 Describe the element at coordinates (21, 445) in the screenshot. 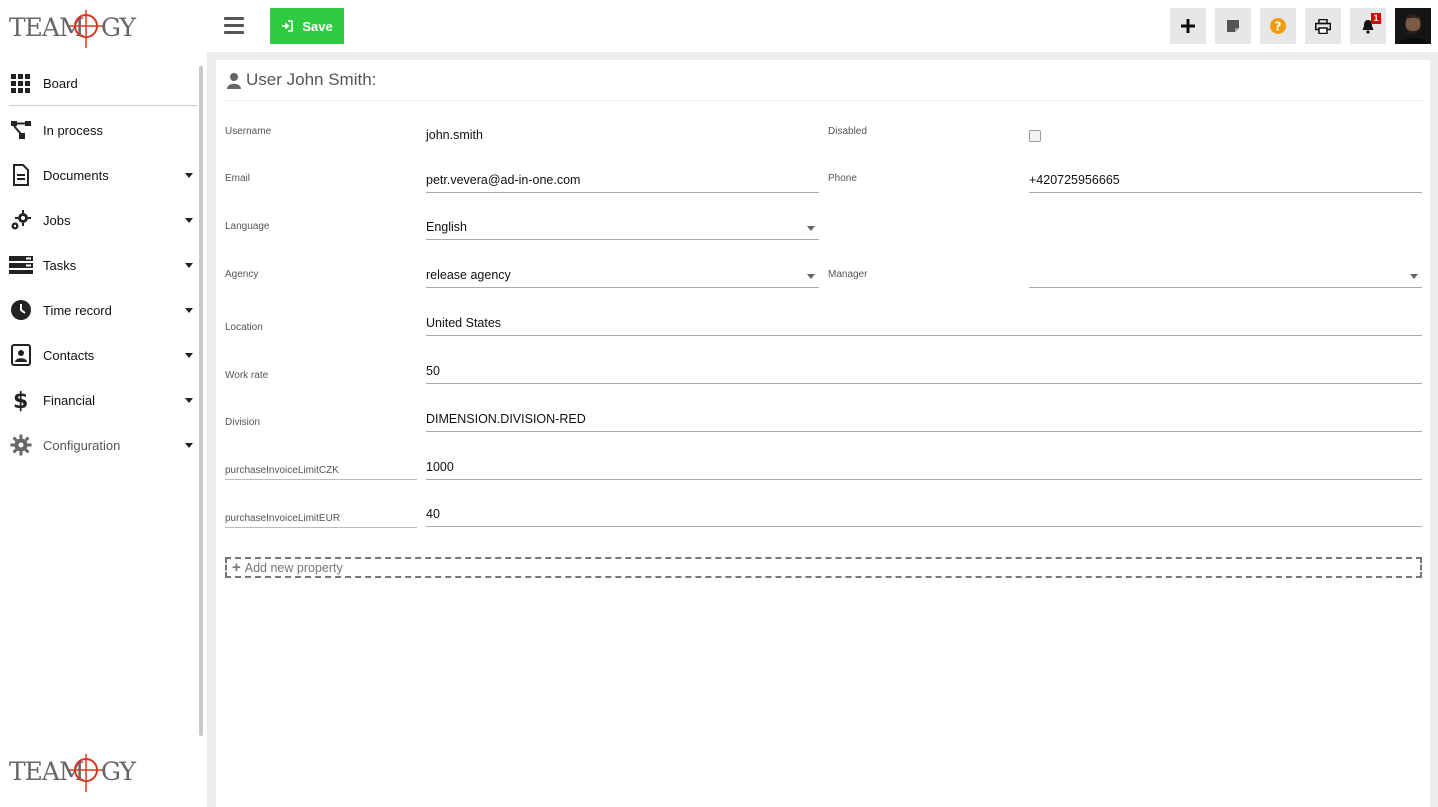

I see `gear-icon` at that location.